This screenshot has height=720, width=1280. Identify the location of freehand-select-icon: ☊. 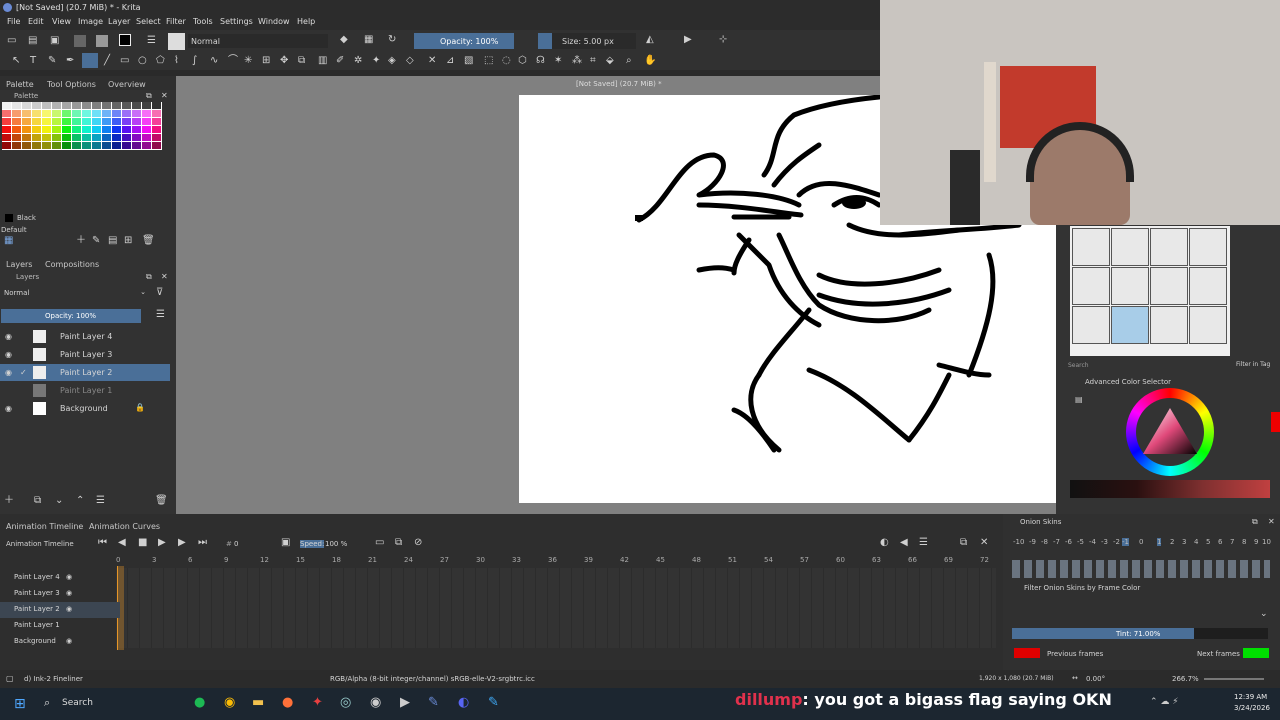
(540, 61).